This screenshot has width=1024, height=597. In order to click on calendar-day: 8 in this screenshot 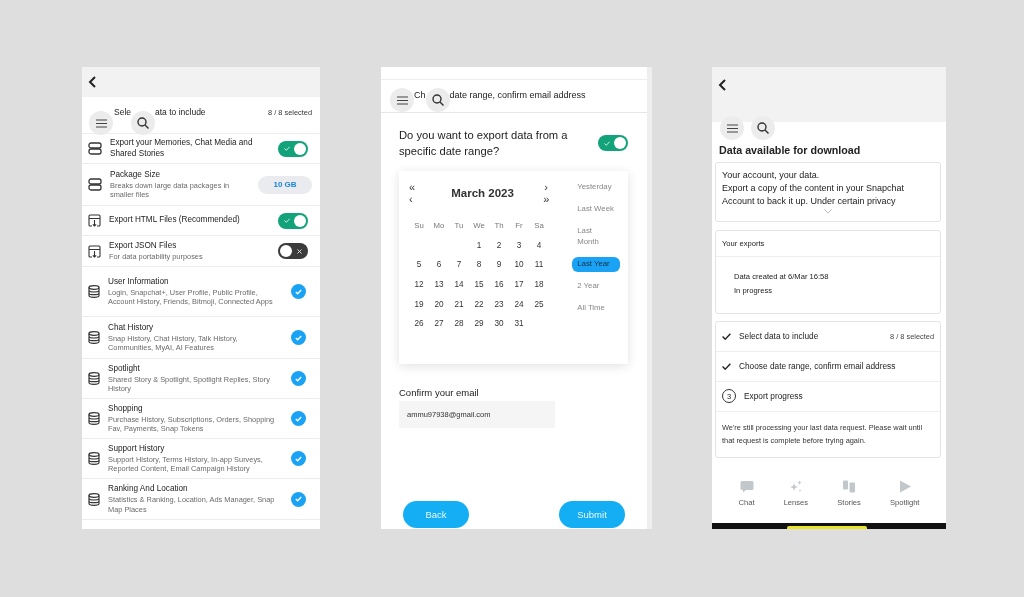, I will do `click(479, 265)`.